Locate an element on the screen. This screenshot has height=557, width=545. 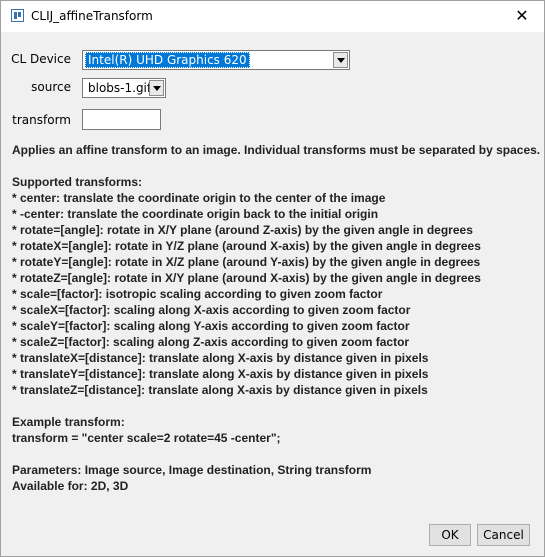
close-button: ✕ is located at coordinates (522, 16).